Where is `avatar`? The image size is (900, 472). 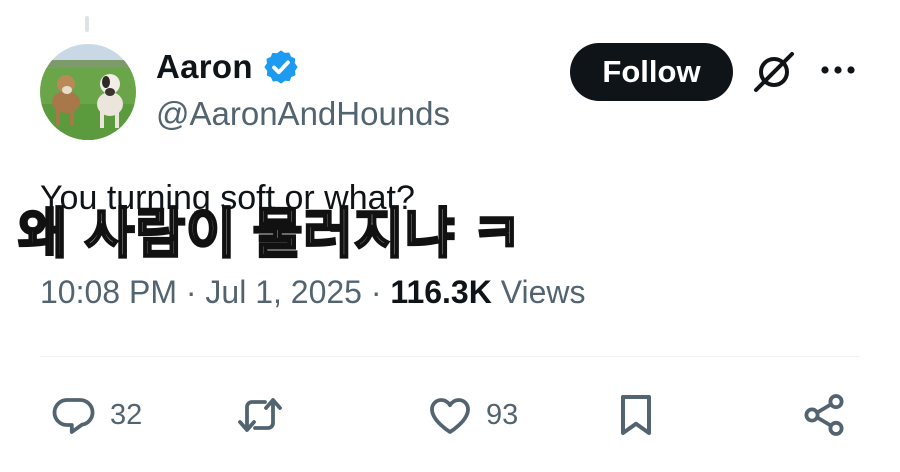 avatar is located at coordinates (88, 92).